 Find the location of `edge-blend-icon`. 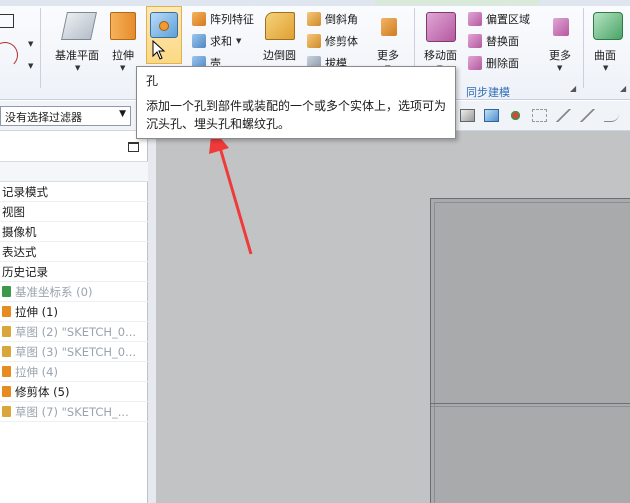

edge-blend-icon is located at coordinates (280, 26).